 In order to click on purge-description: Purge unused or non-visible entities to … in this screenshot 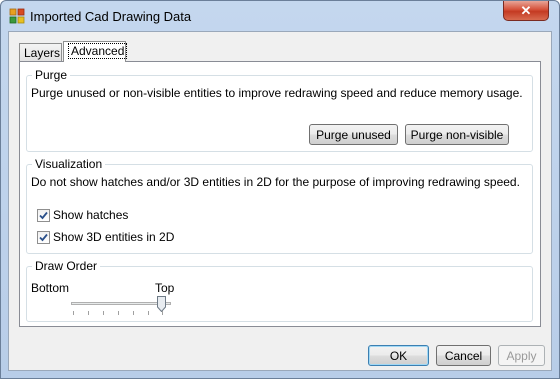, I will do `click(277, 93)`.